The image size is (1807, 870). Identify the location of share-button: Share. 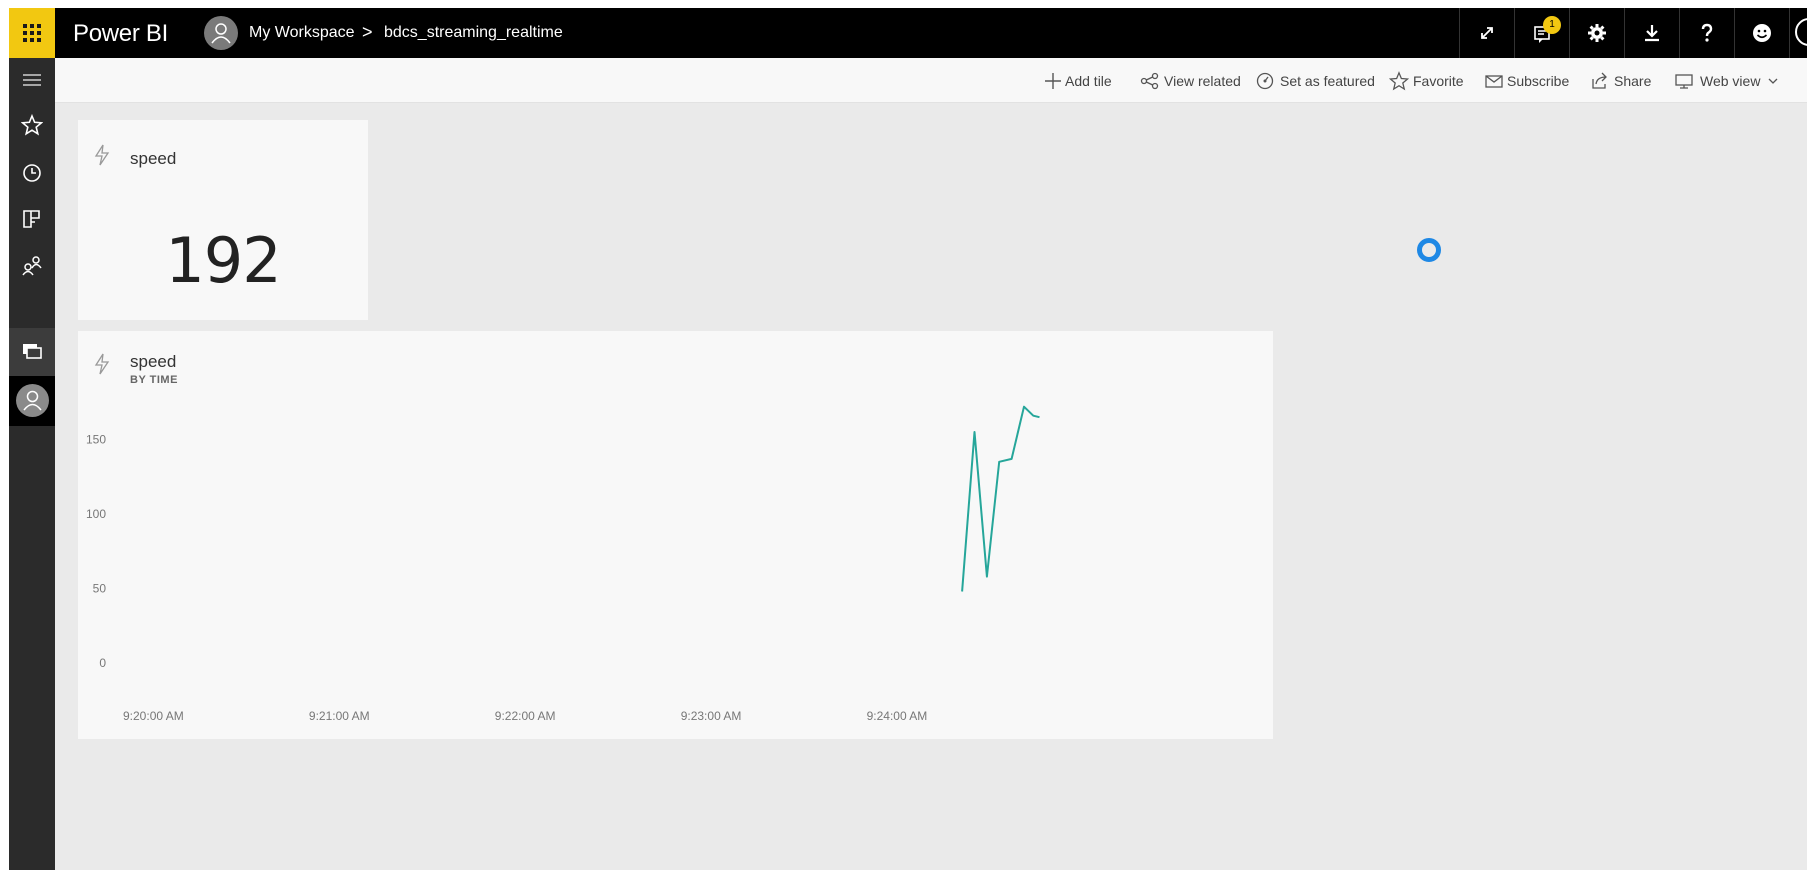
(1622, 81).